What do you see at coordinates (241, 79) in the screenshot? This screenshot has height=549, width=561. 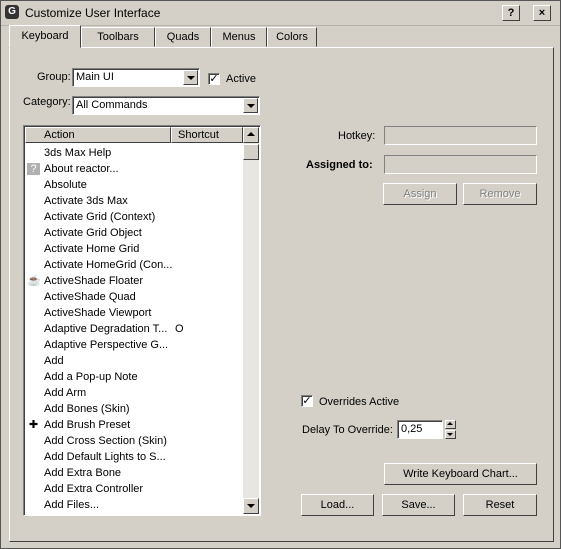 I see `active-label: Active` at bounding box center [241, 79].